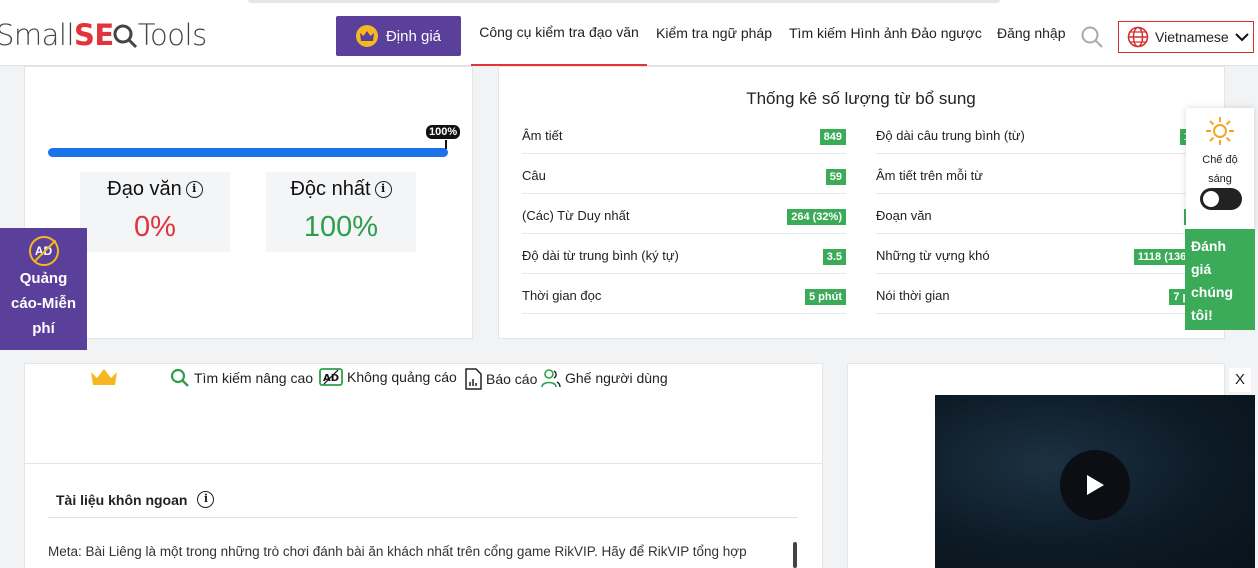 The image size is (1258, 568). I want to click on logo-magnifier-icon, so click(125, 36).